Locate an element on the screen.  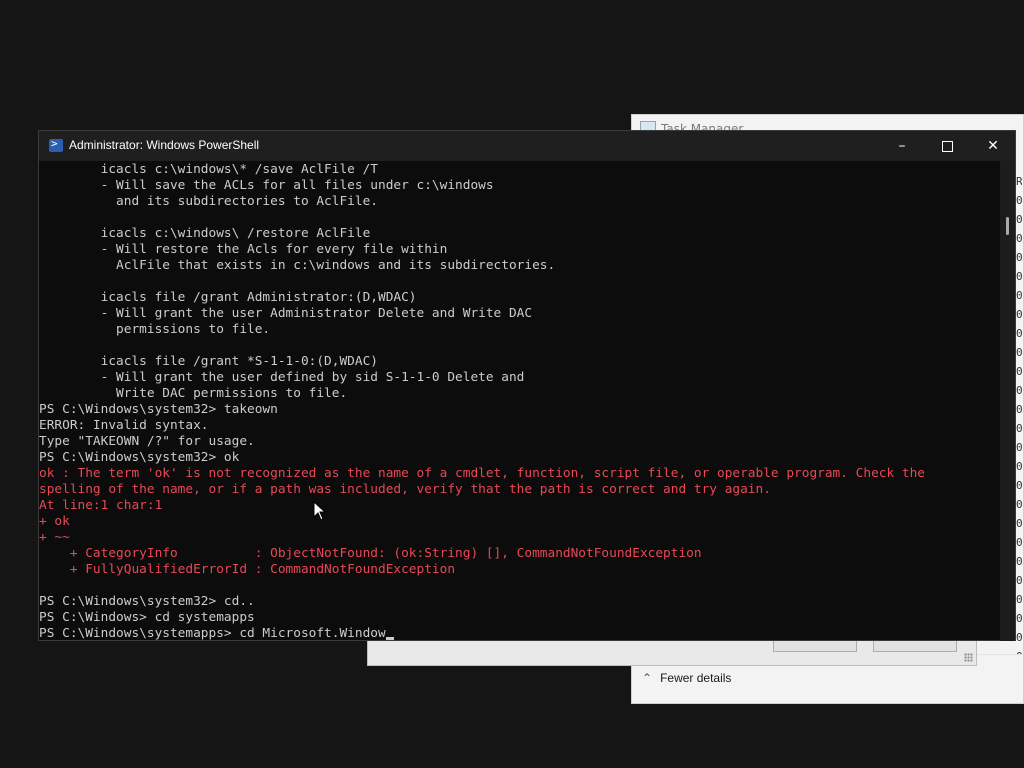
scrollbar-thumb is located at coordinates (1007, 226).